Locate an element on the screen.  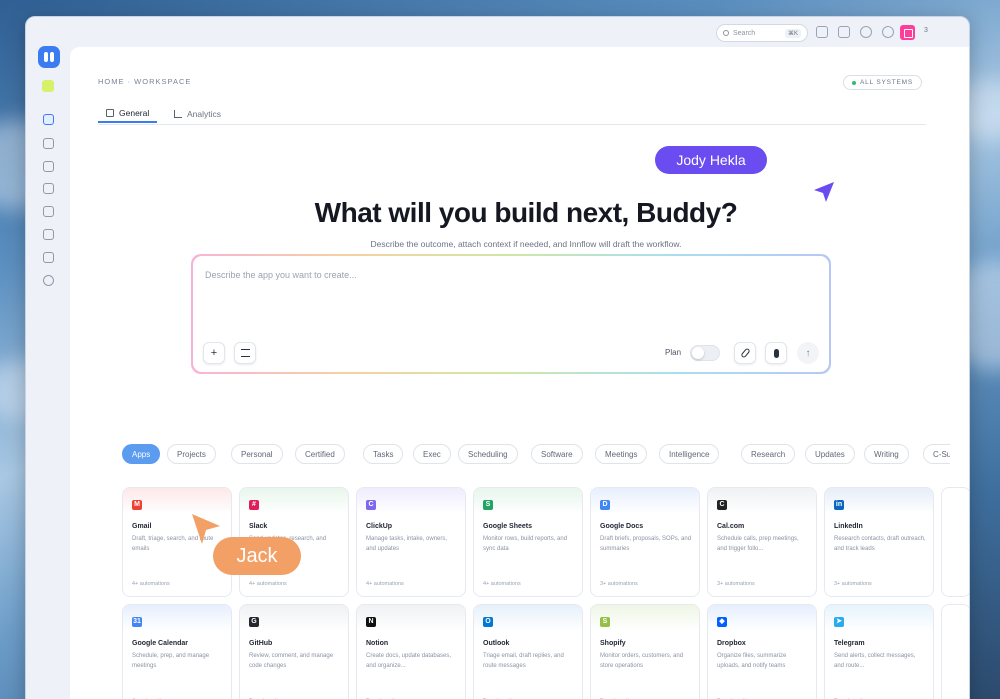
plus-icon: + is located at coordinates (214, 353).